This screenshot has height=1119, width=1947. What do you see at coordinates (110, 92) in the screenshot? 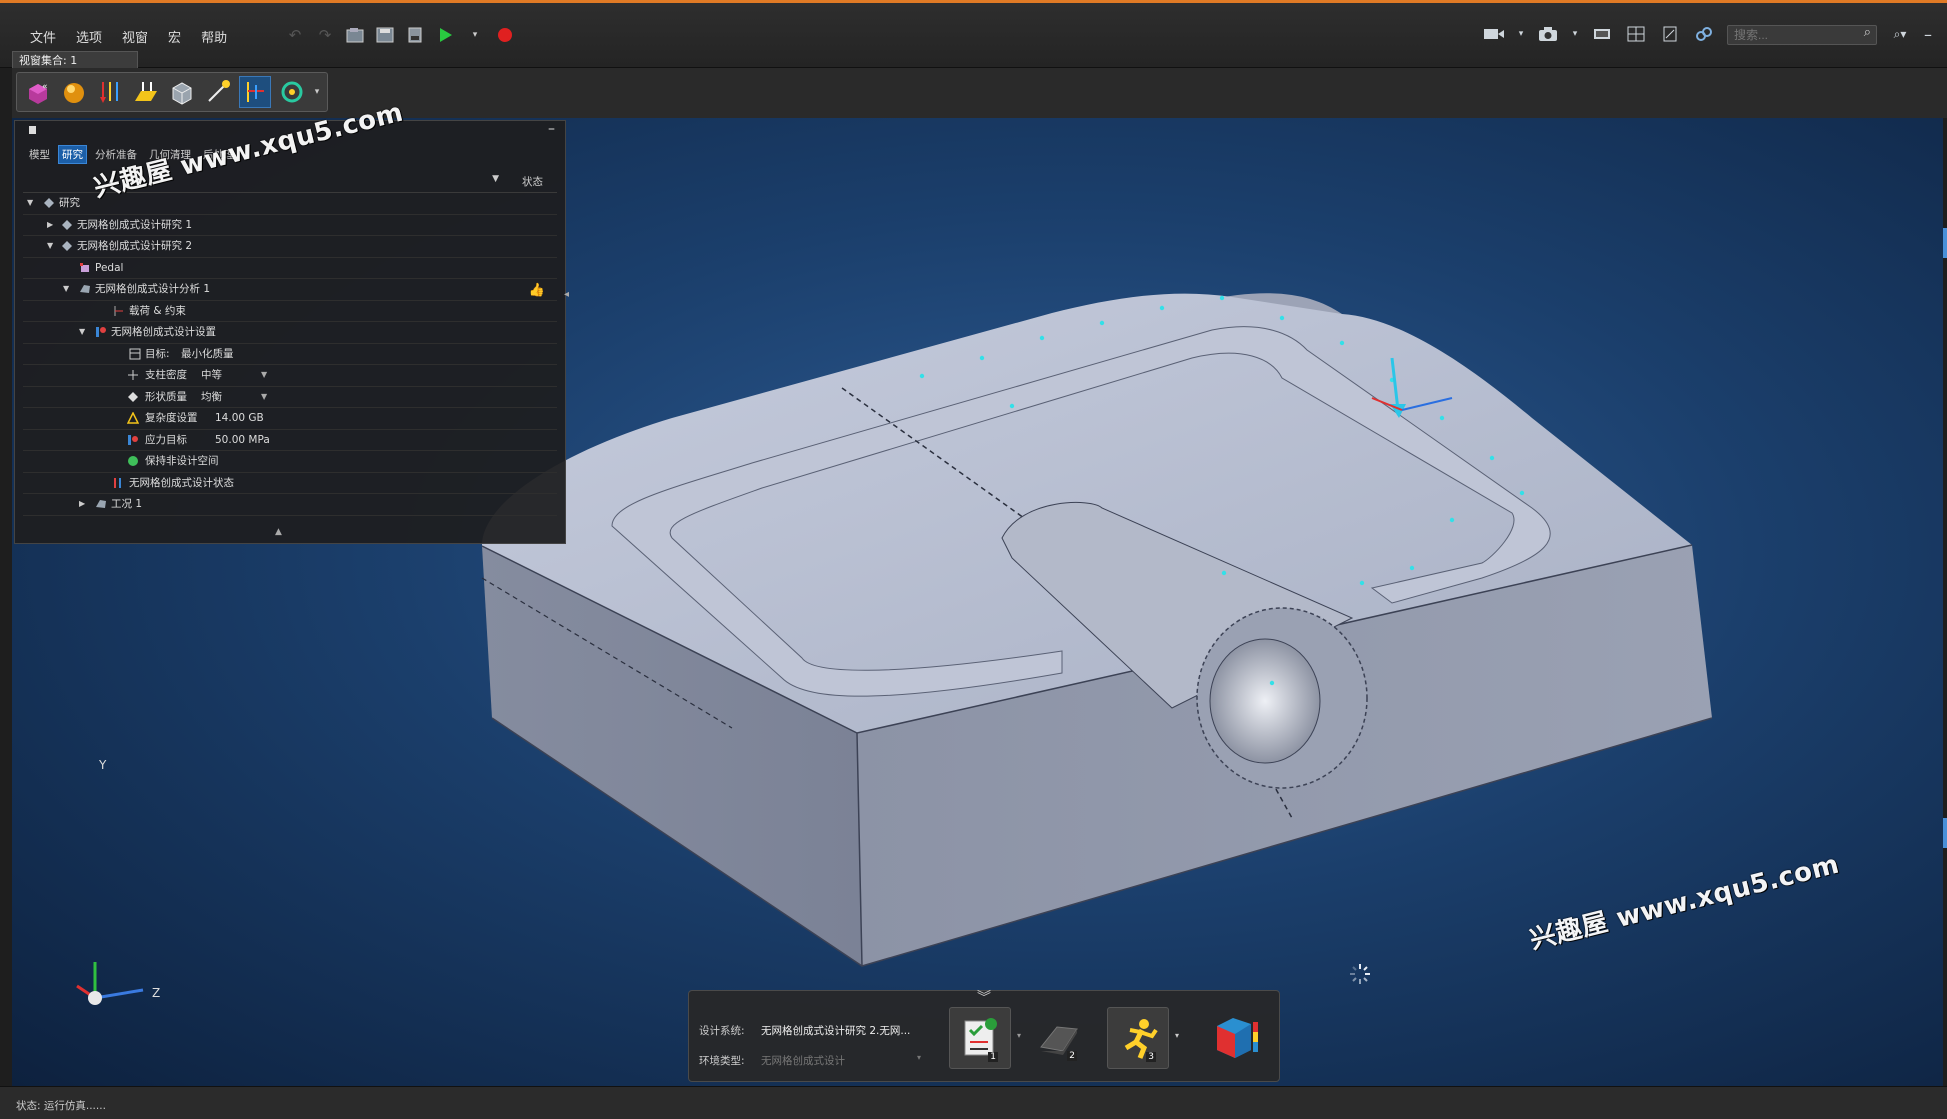
I see `loads-icon` at bounding box center [110, 92].